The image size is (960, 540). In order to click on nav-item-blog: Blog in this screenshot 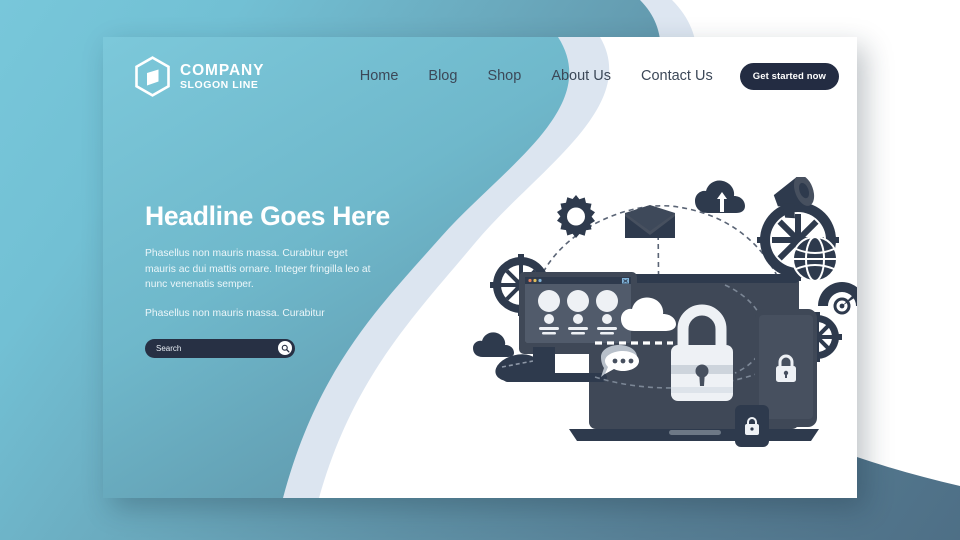, I will do `click(442, 76)`.